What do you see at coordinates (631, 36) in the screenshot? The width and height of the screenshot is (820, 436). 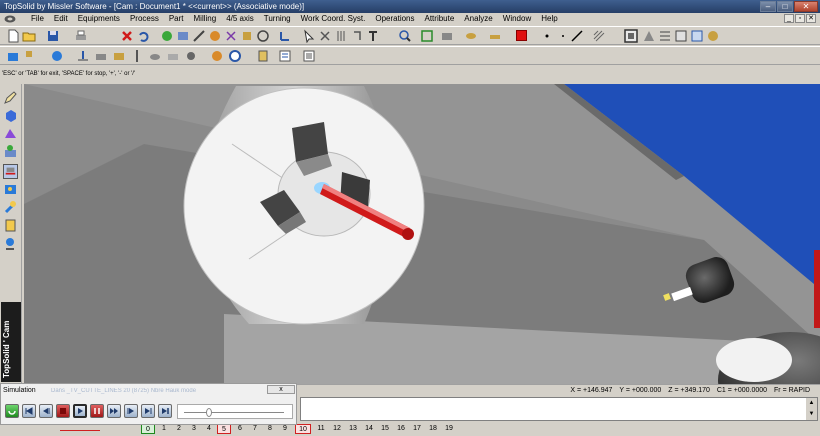 I see `display-mode-icon` at bounding box center [631, 36].